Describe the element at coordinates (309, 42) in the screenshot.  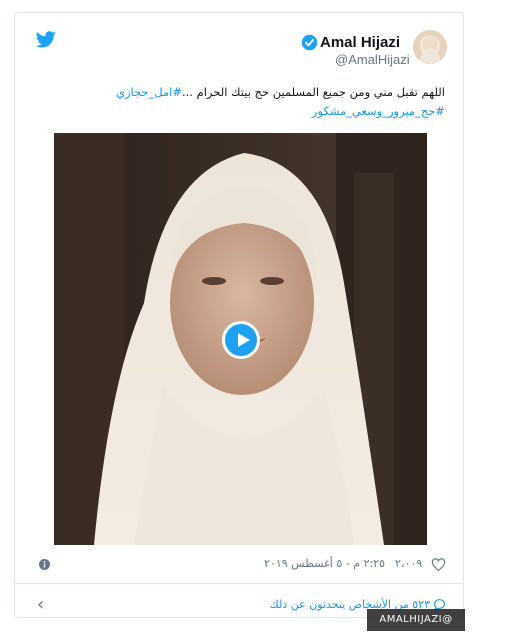
I see `verified-badge-icon` at that location.